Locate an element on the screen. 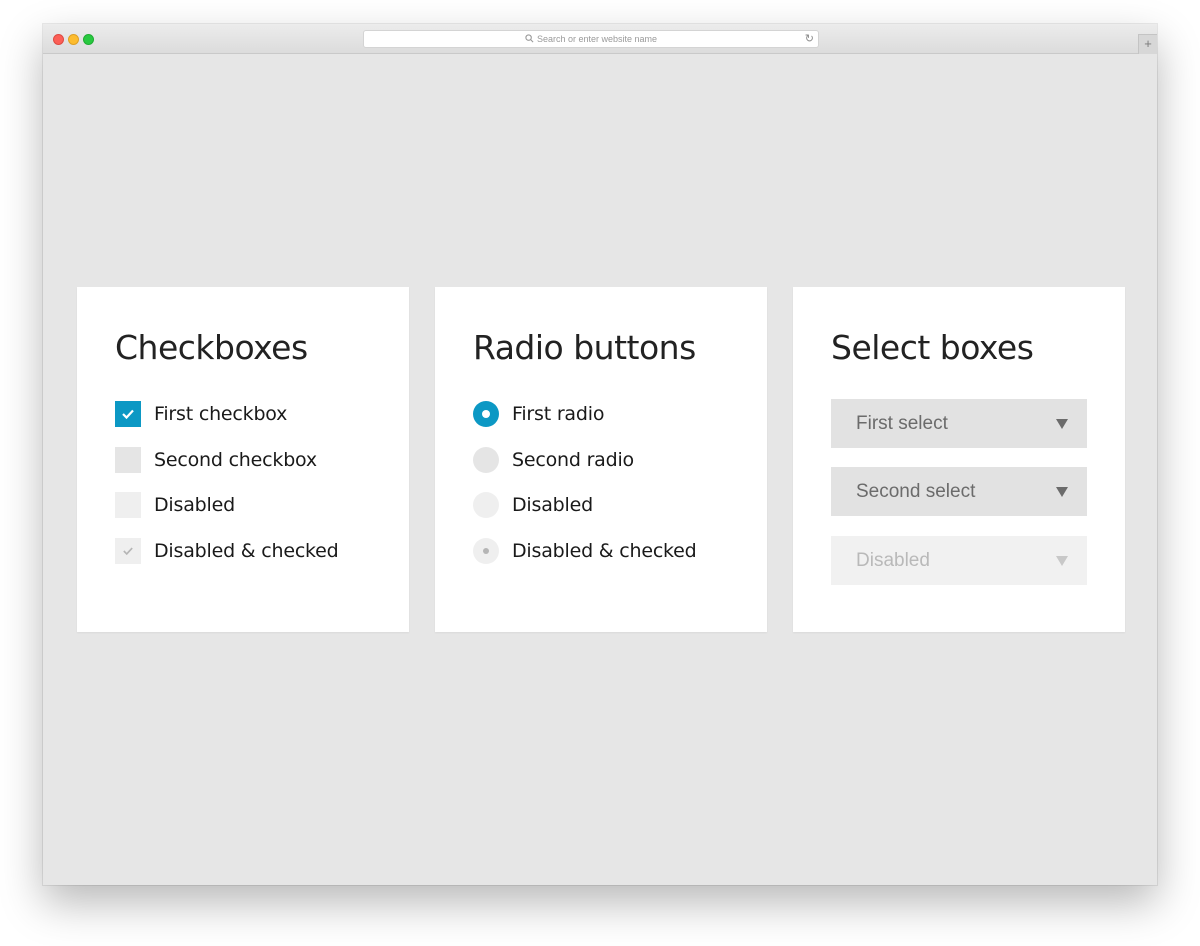 The width and height of the screenshot is (1200, 946). checkbox-second: Second checkbox is located at coordinates (216, 460).